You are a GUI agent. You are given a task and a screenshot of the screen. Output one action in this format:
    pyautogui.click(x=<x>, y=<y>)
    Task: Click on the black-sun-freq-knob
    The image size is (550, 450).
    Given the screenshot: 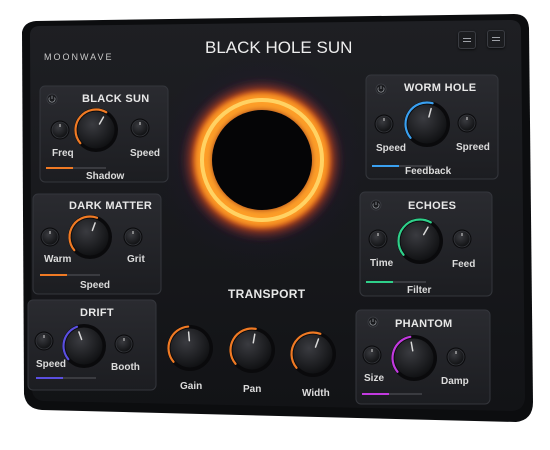 What is the action you would take?
    pyautogui.click(x=60, y=130)
    